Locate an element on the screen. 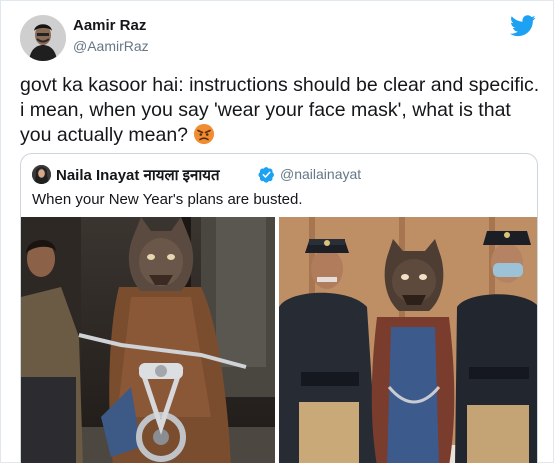  author-name: Aamir Raz is located at coordinates (109, 25).